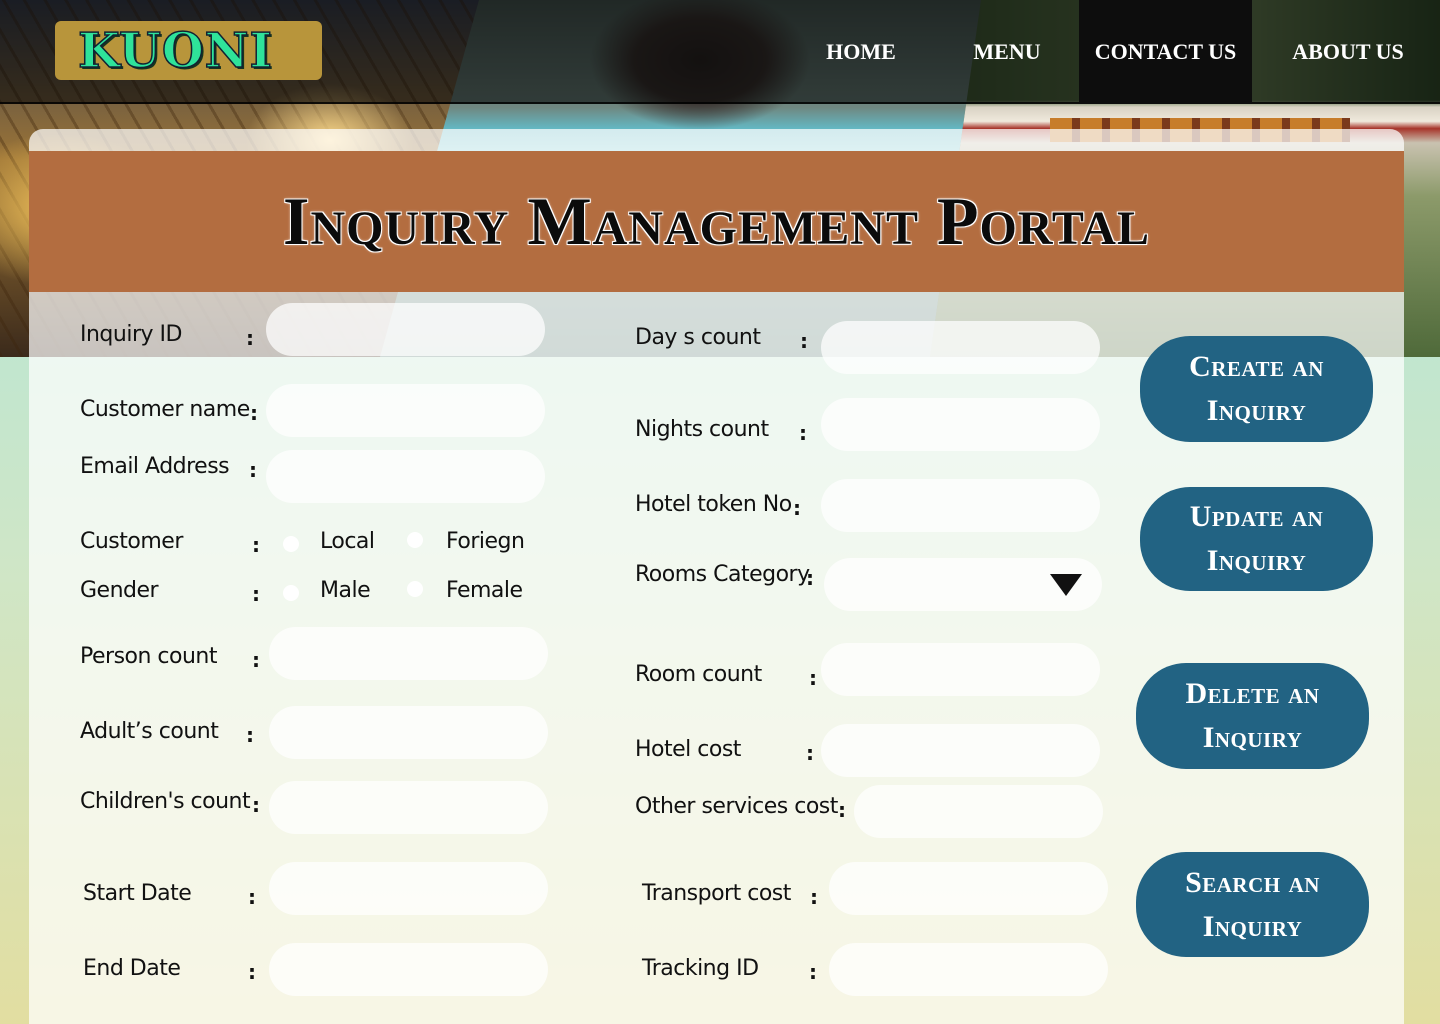  I want to click on search-inquiry-label: Search an Inquiry, so click(1252, 904).